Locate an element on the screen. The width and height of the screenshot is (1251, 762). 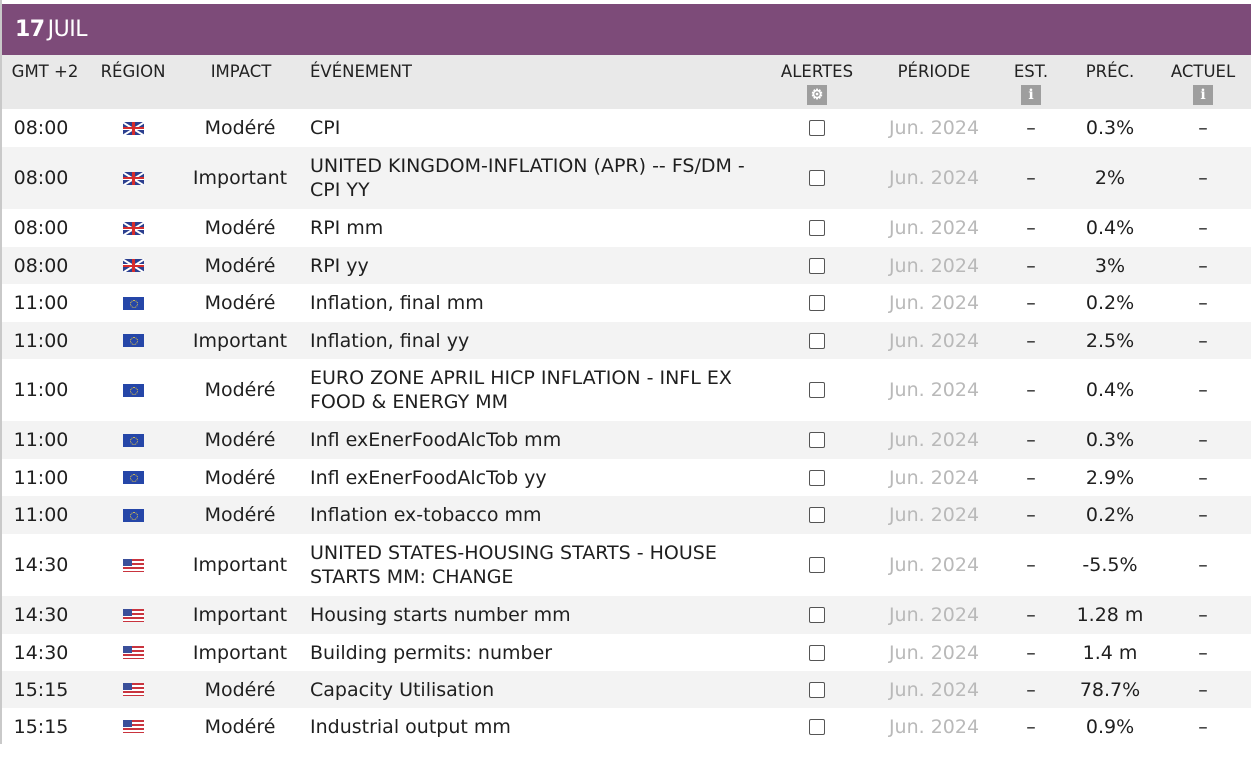
previous-value: -5.5% is located at coordinates (1110, 565).